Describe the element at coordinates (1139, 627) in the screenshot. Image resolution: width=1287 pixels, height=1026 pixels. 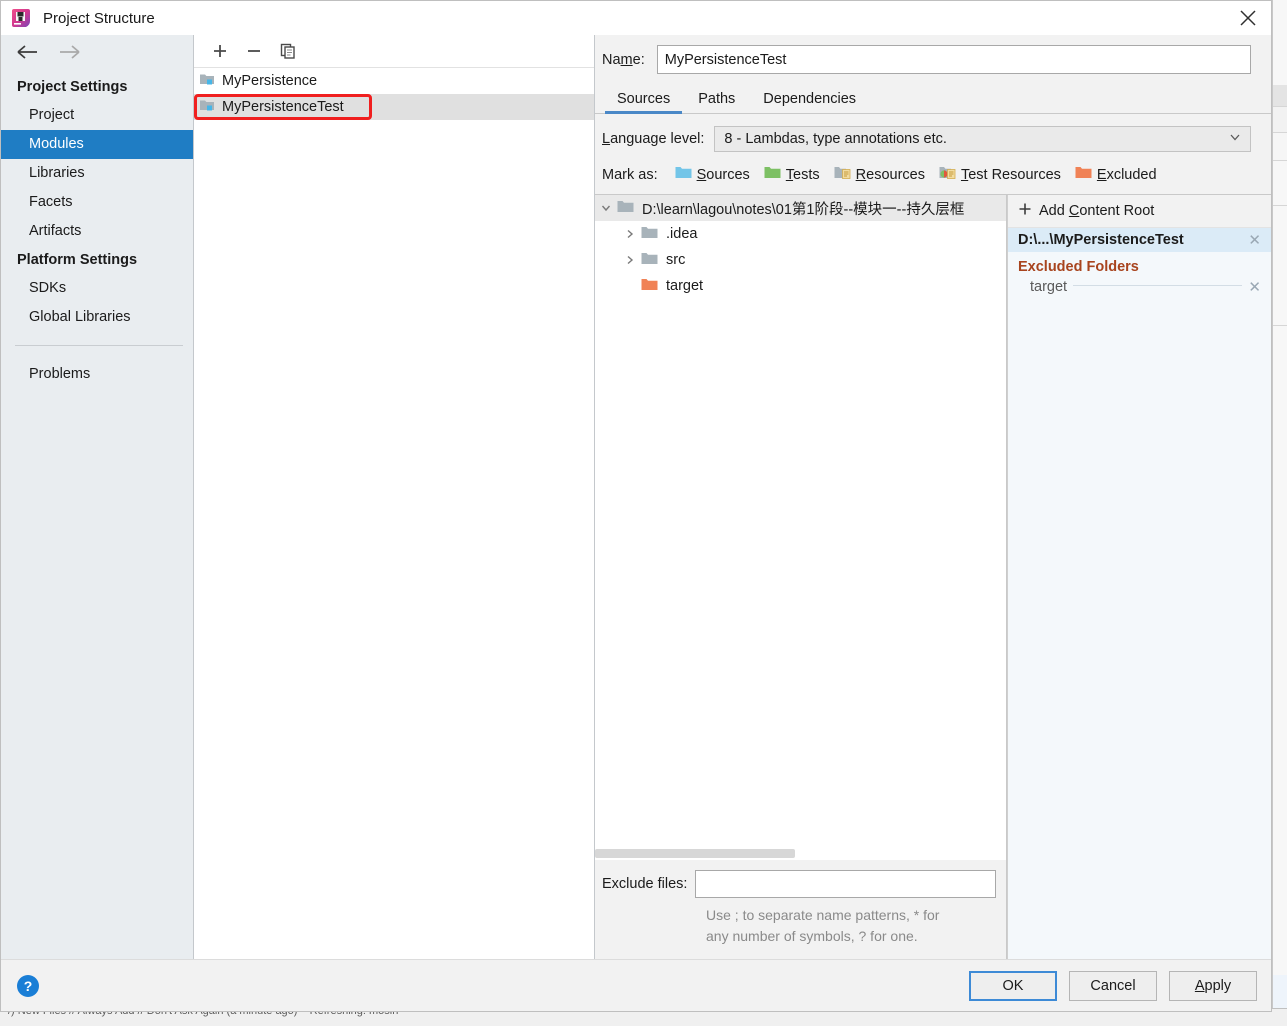
I see `content-roots-filler` at that location.